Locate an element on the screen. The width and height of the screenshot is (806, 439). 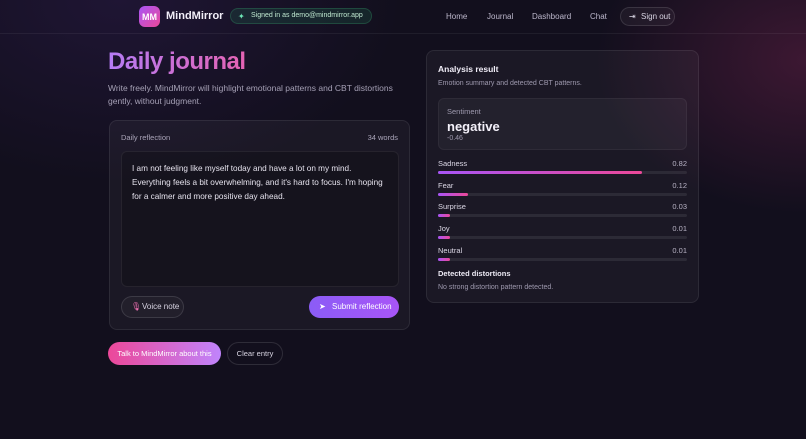
emotion-name: Fear is located at coordinates (446, 185).